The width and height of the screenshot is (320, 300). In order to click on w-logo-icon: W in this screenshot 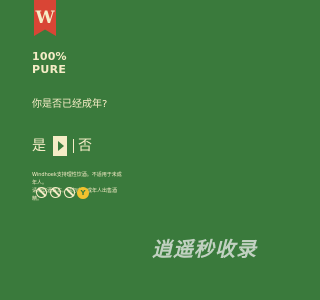, I will do `click(44, 18)`.